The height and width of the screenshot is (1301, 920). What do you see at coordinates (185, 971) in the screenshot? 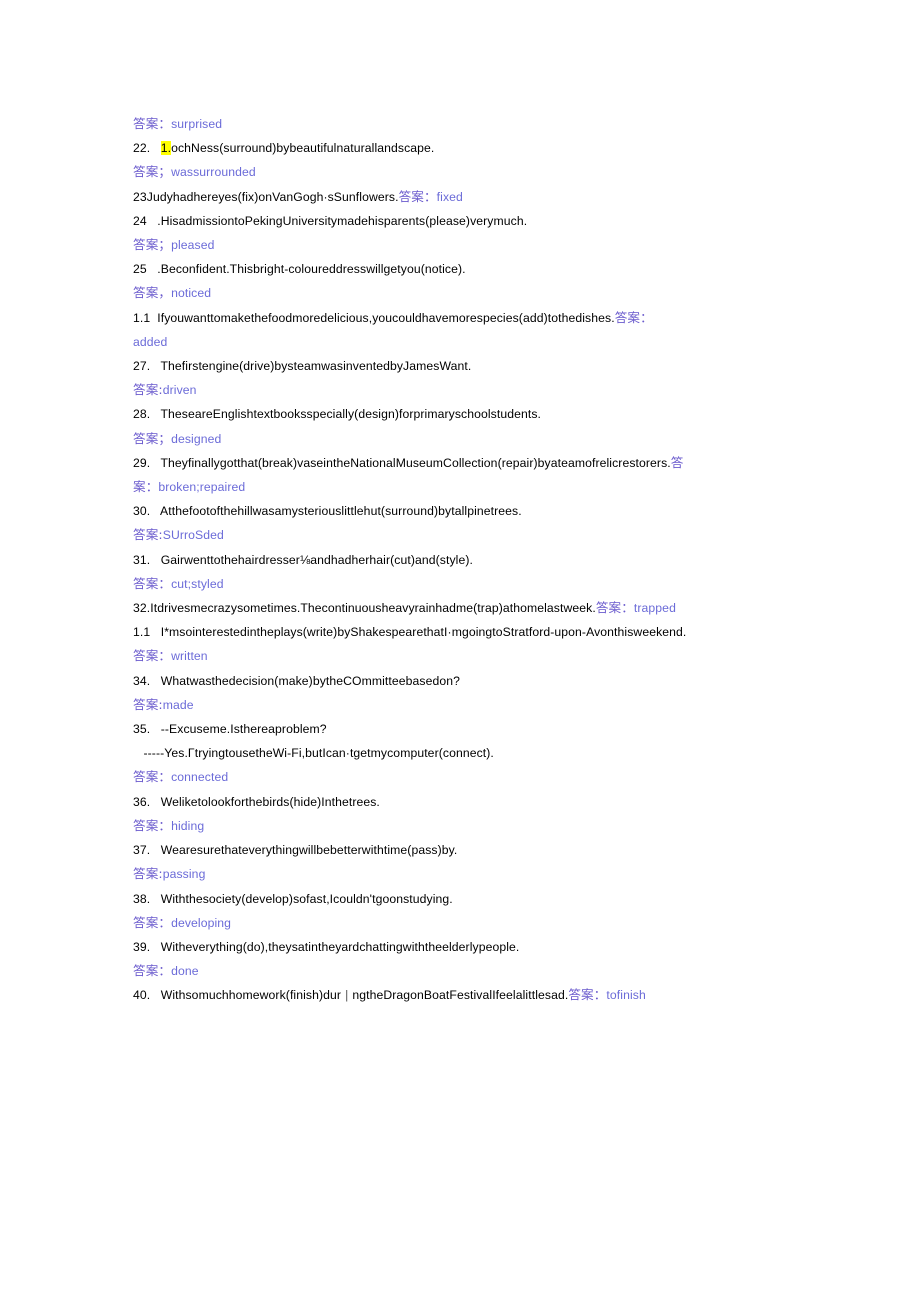
I see `answer-value: done` at bounding box center [185, 971].